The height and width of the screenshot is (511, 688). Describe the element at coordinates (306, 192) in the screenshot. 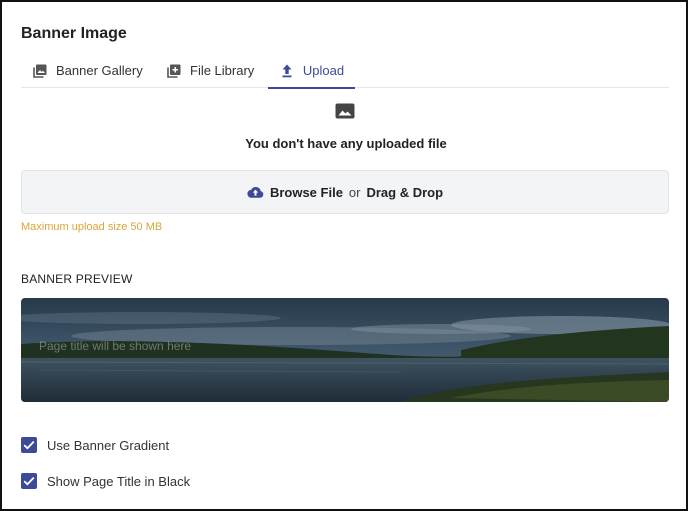

I see `browse-file-link: Browse File` at that location.